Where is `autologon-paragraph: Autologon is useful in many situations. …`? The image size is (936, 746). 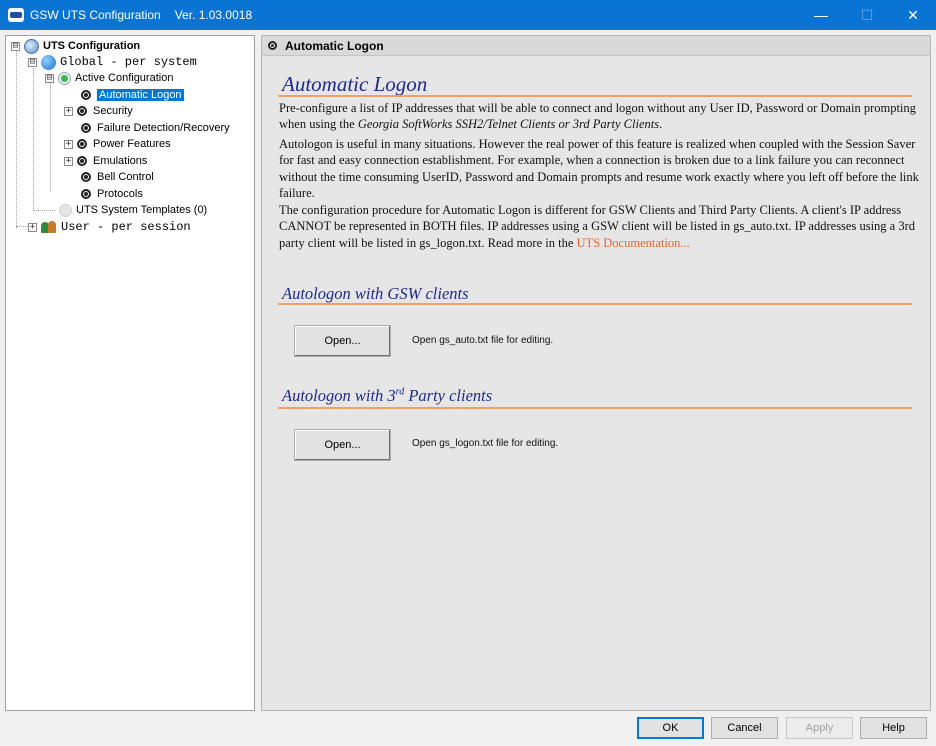 autologon-paragraph: Autologon is useful in many situations. … is located at coordinates (599, 169).